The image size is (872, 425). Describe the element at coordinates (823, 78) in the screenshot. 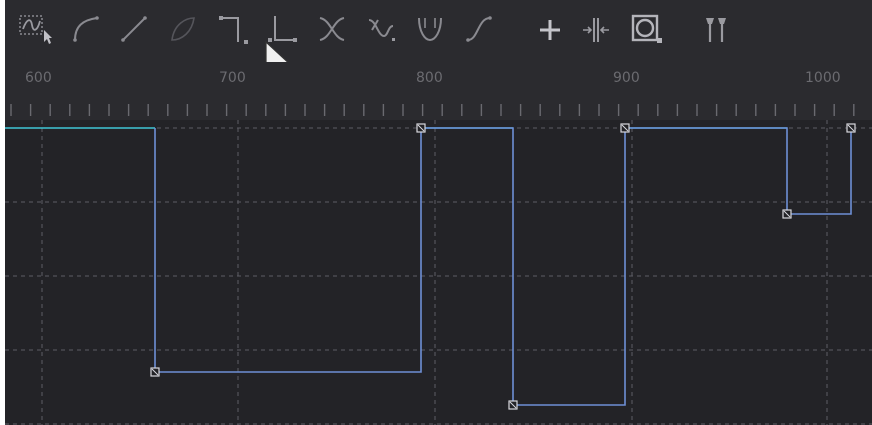

I see `ruler-label-1000: 1000` at that location.